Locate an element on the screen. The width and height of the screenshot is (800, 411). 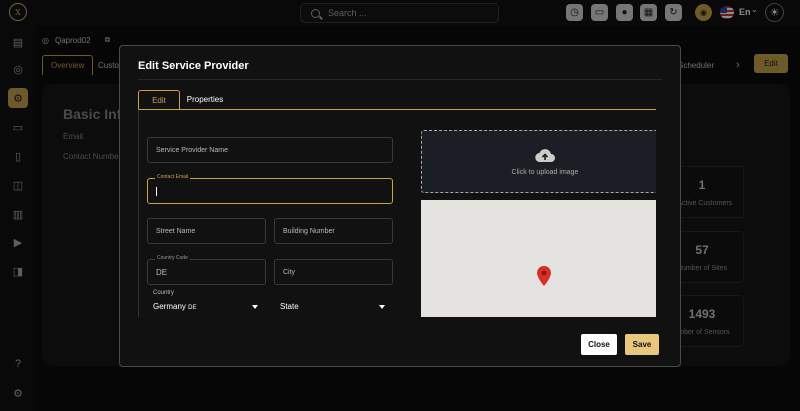
tab-edit: Edit is located at coordinates (159, 100).